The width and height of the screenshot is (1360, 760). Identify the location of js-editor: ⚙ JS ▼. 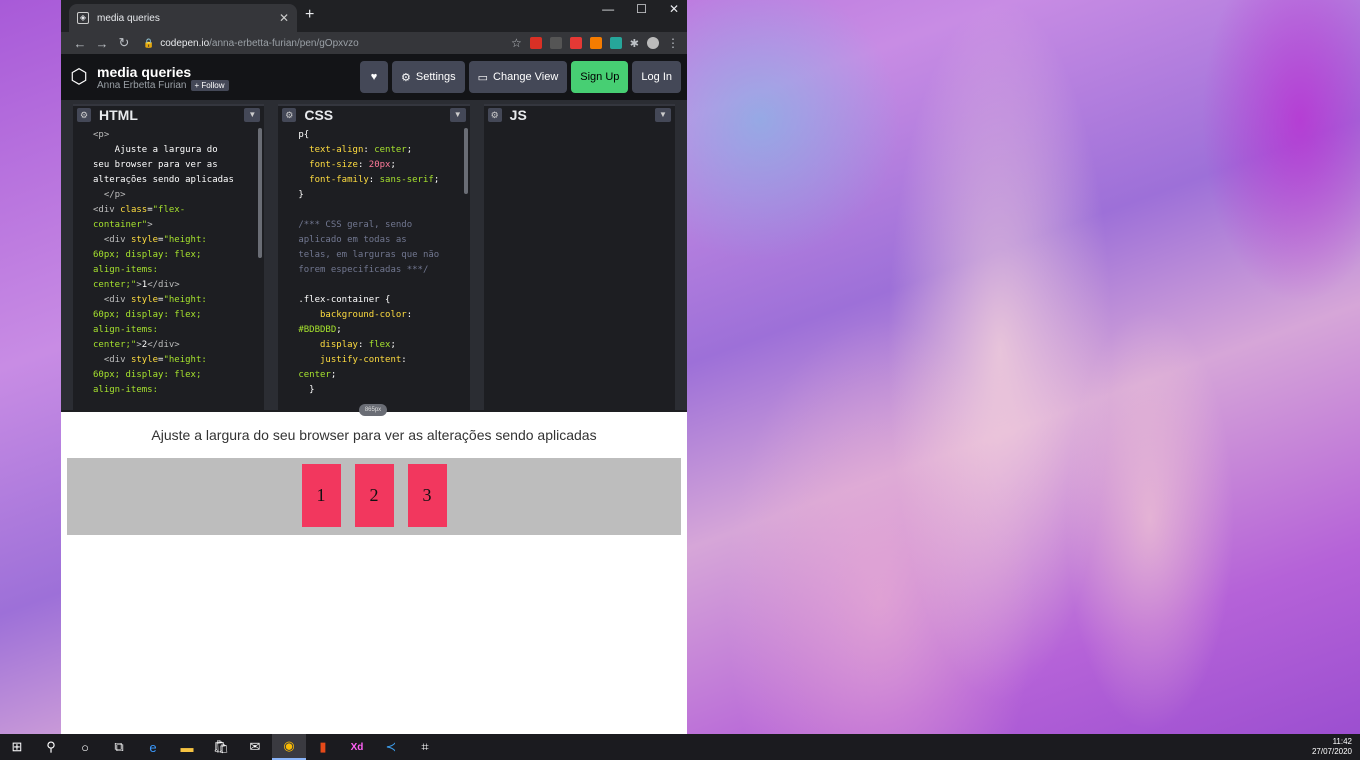
(579, 257).